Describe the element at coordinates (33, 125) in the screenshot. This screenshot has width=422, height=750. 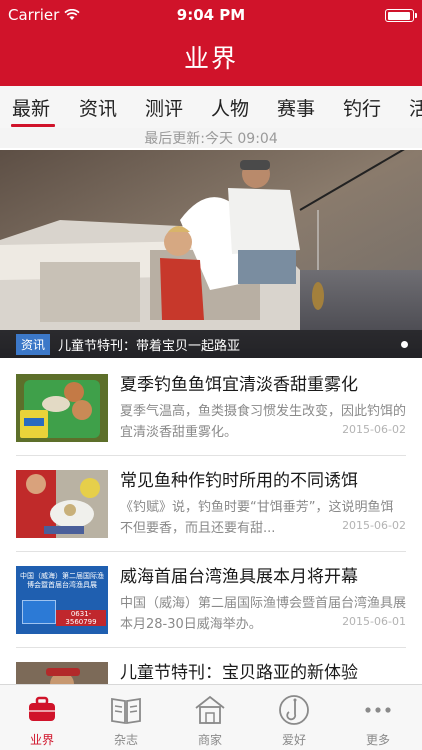
I see `active-tab-indicator` at that location.